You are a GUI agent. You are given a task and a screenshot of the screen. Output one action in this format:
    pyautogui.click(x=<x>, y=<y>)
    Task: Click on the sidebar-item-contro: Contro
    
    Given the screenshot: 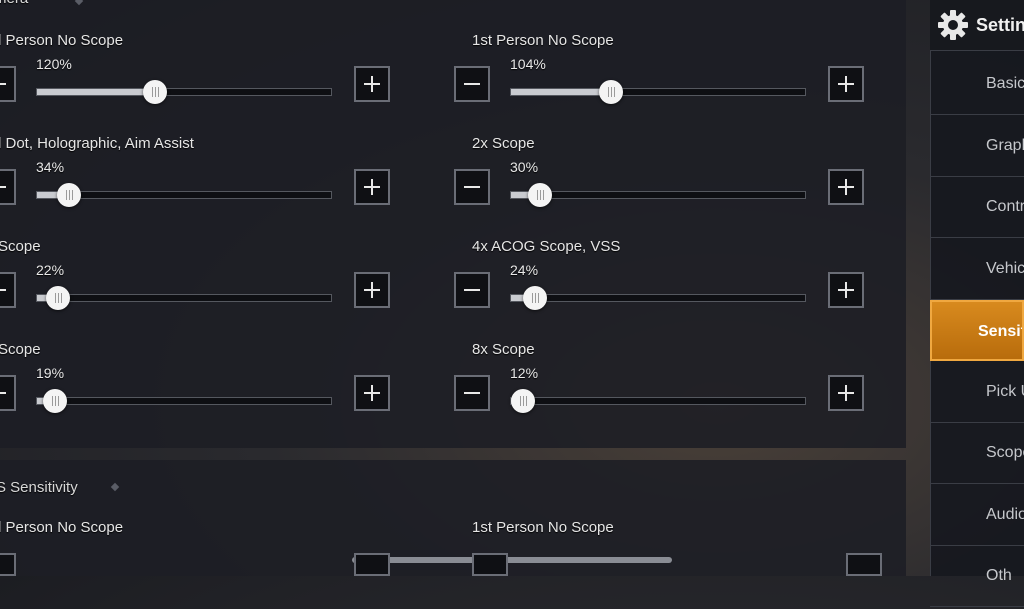 What is the action you would take?
    pyautogui.click(x=977, y=207)
    